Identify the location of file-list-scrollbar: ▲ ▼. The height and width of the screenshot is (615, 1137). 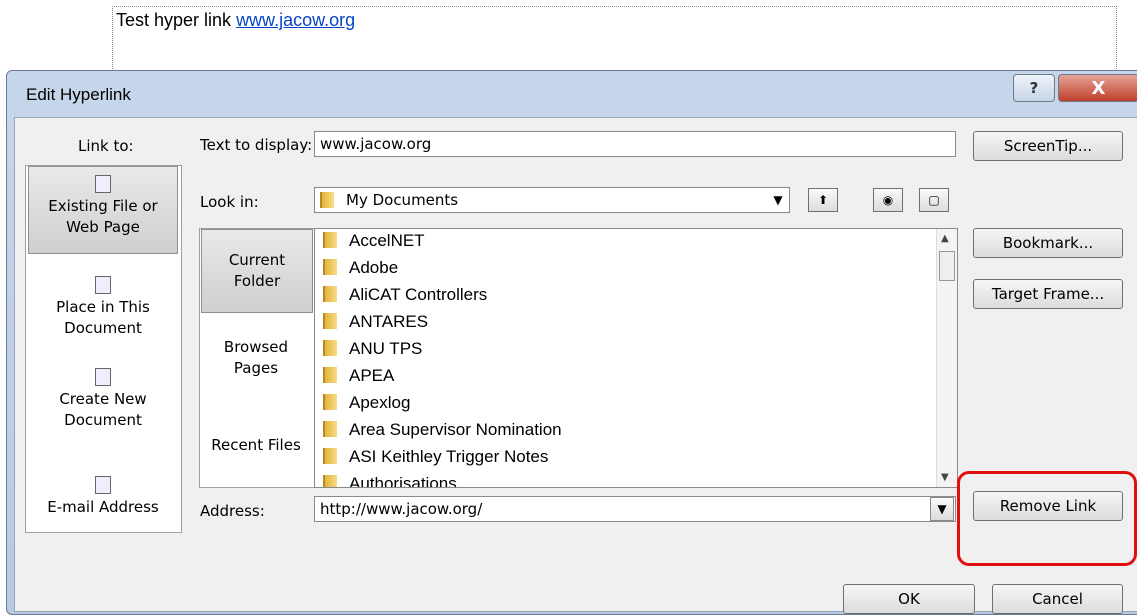
(946, 358).